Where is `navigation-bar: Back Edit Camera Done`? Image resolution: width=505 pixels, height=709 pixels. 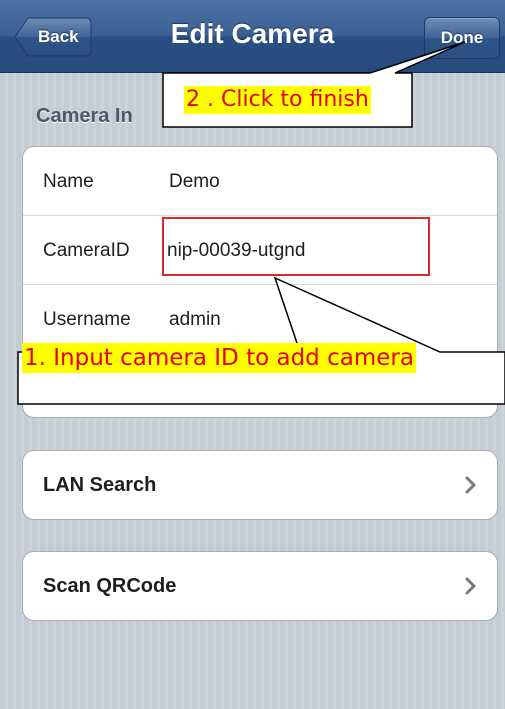
navigation-bar: Back Edit Camera Done is located at coordinates (252, 36).